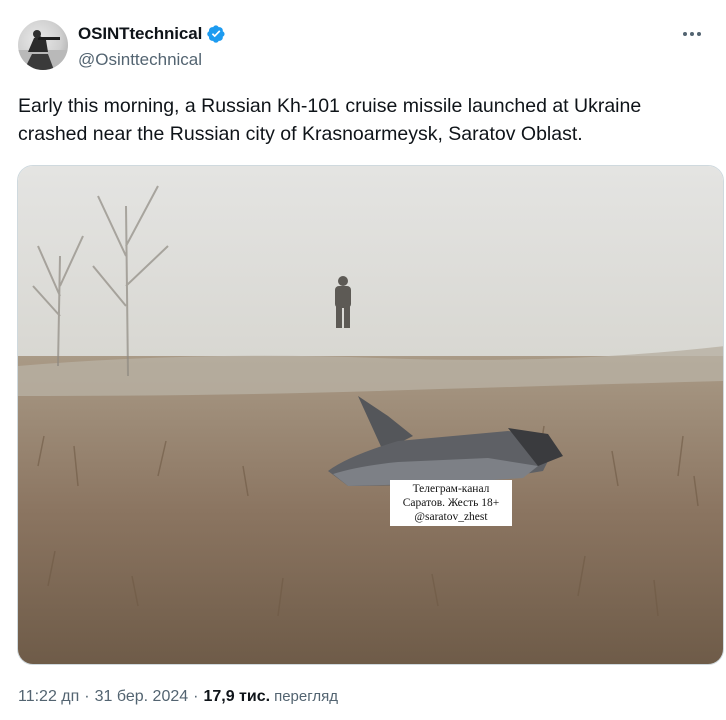 This screenshot has width=726, height=720. Describe the element at coordinates (48, 697) in the screenshot. I see `tweet-time: 11:22 дп` at that location.